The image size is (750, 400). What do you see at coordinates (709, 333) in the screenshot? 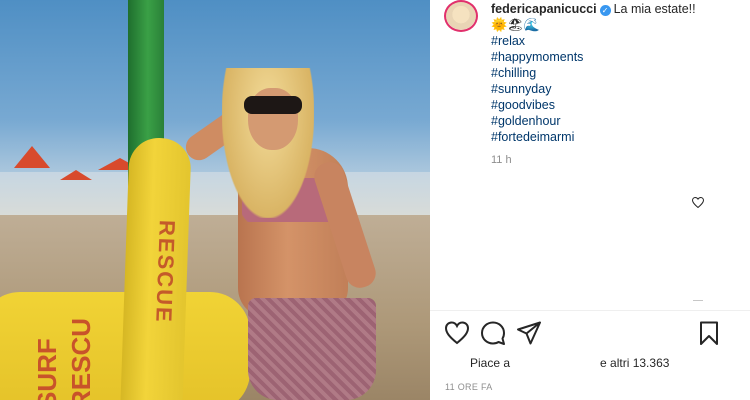
I see `bookmark-icon` at bounding box center [709, 333].